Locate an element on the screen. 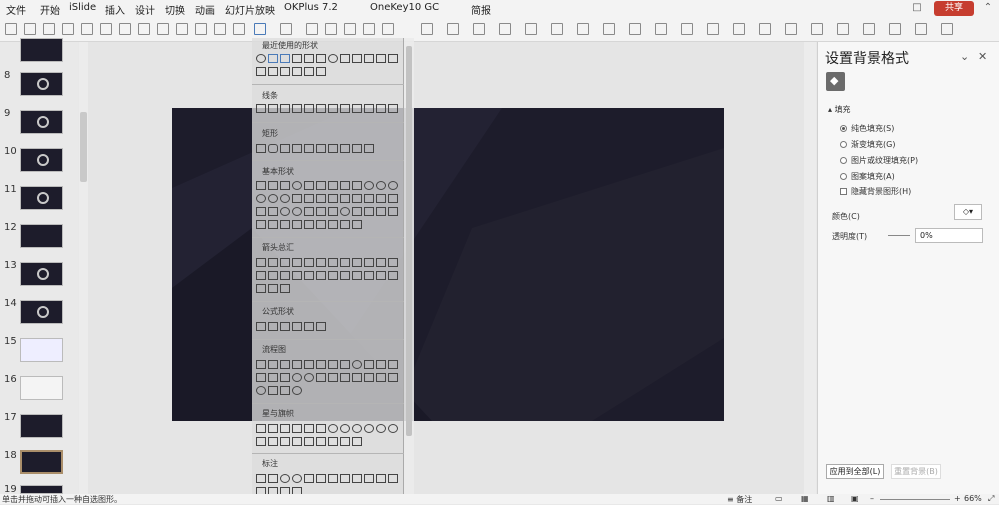  pattern-fill-radio is located at coordinates (843, 176).